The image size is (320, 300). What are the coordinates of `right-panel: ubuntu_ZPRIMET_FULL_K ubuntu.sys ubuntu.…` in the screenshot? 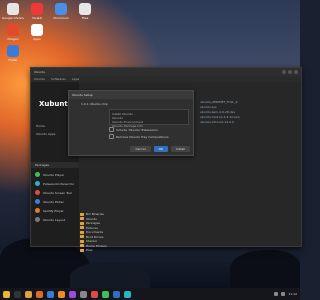 It's located at (236, 112).